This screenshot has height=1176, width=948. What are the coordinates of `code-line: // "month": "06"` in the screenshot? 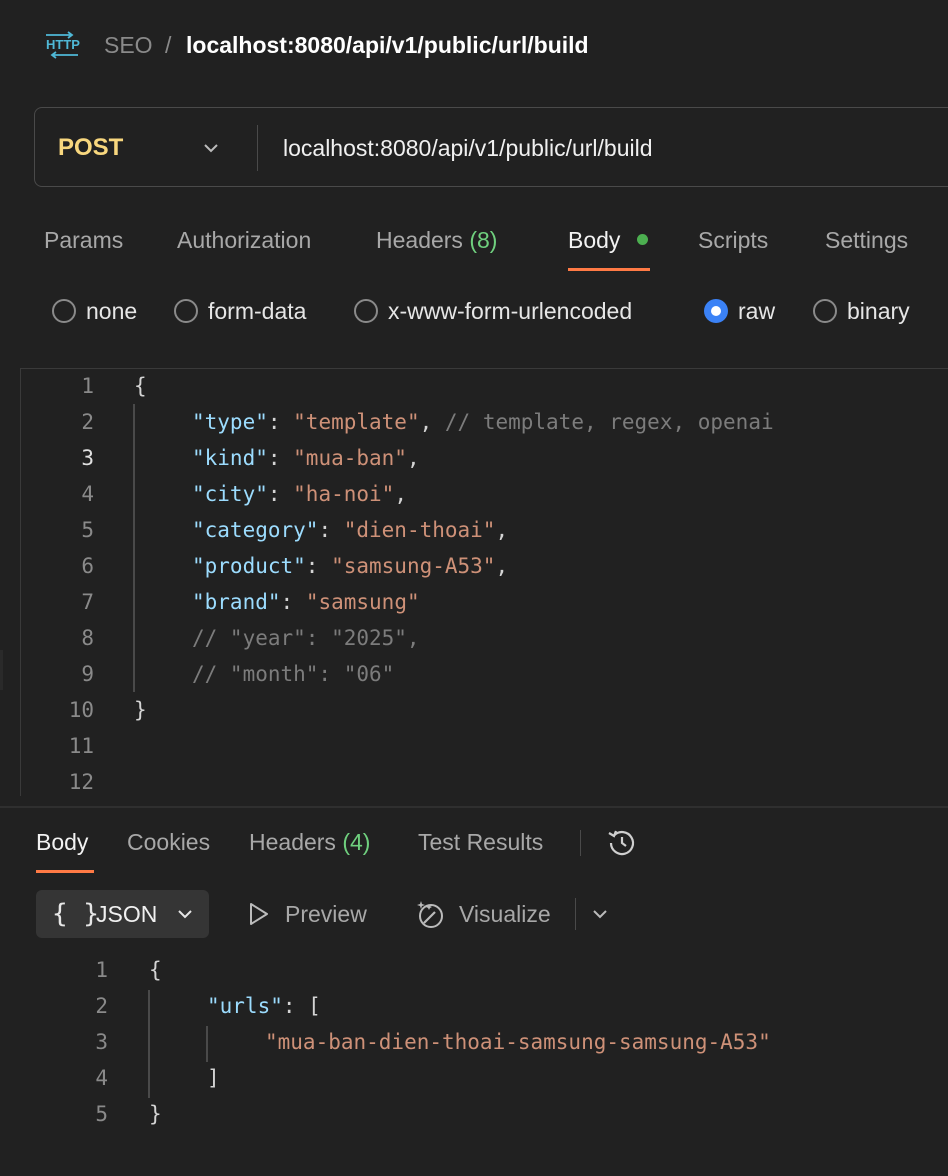 It's located at (293, 674).